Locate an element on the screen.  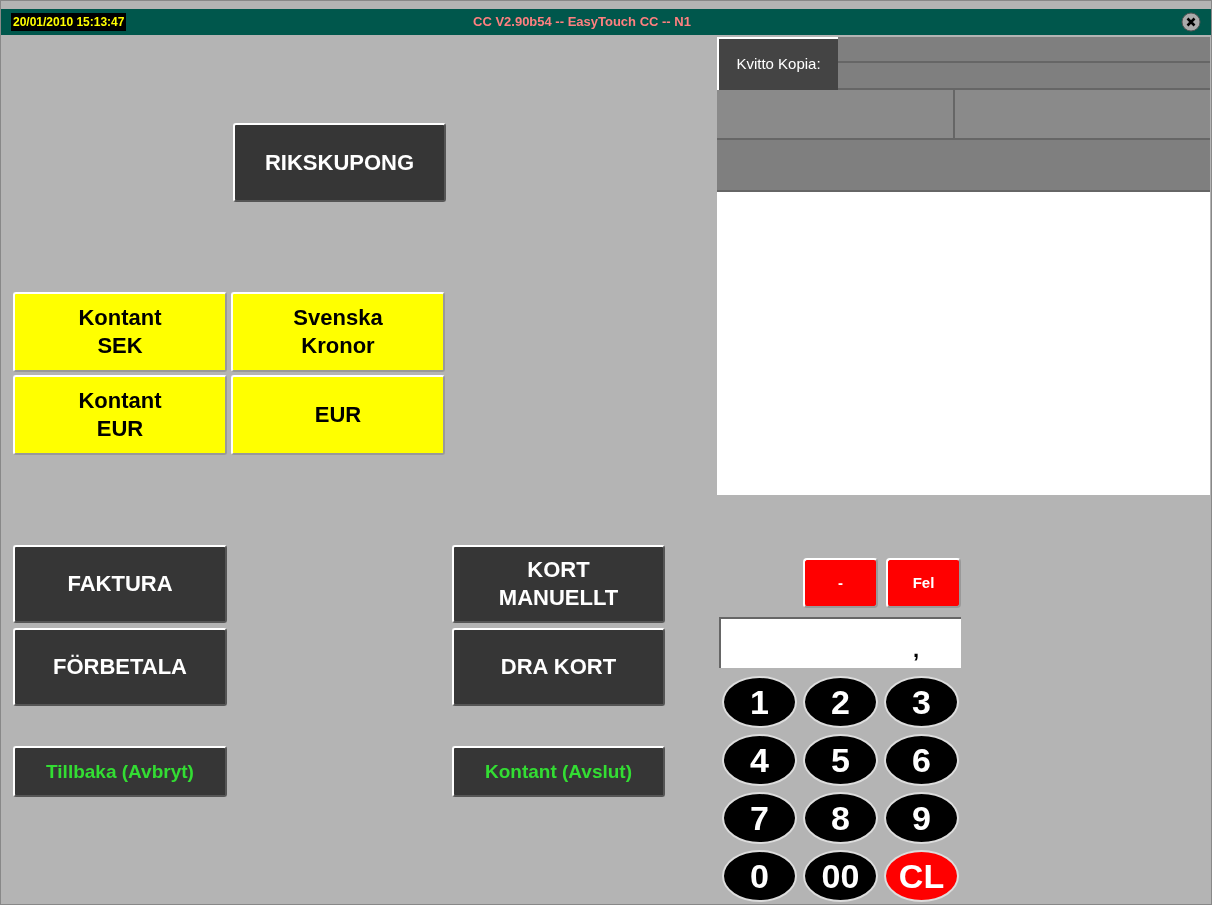
pos-button: EUR is located at coordinates (338, 415).